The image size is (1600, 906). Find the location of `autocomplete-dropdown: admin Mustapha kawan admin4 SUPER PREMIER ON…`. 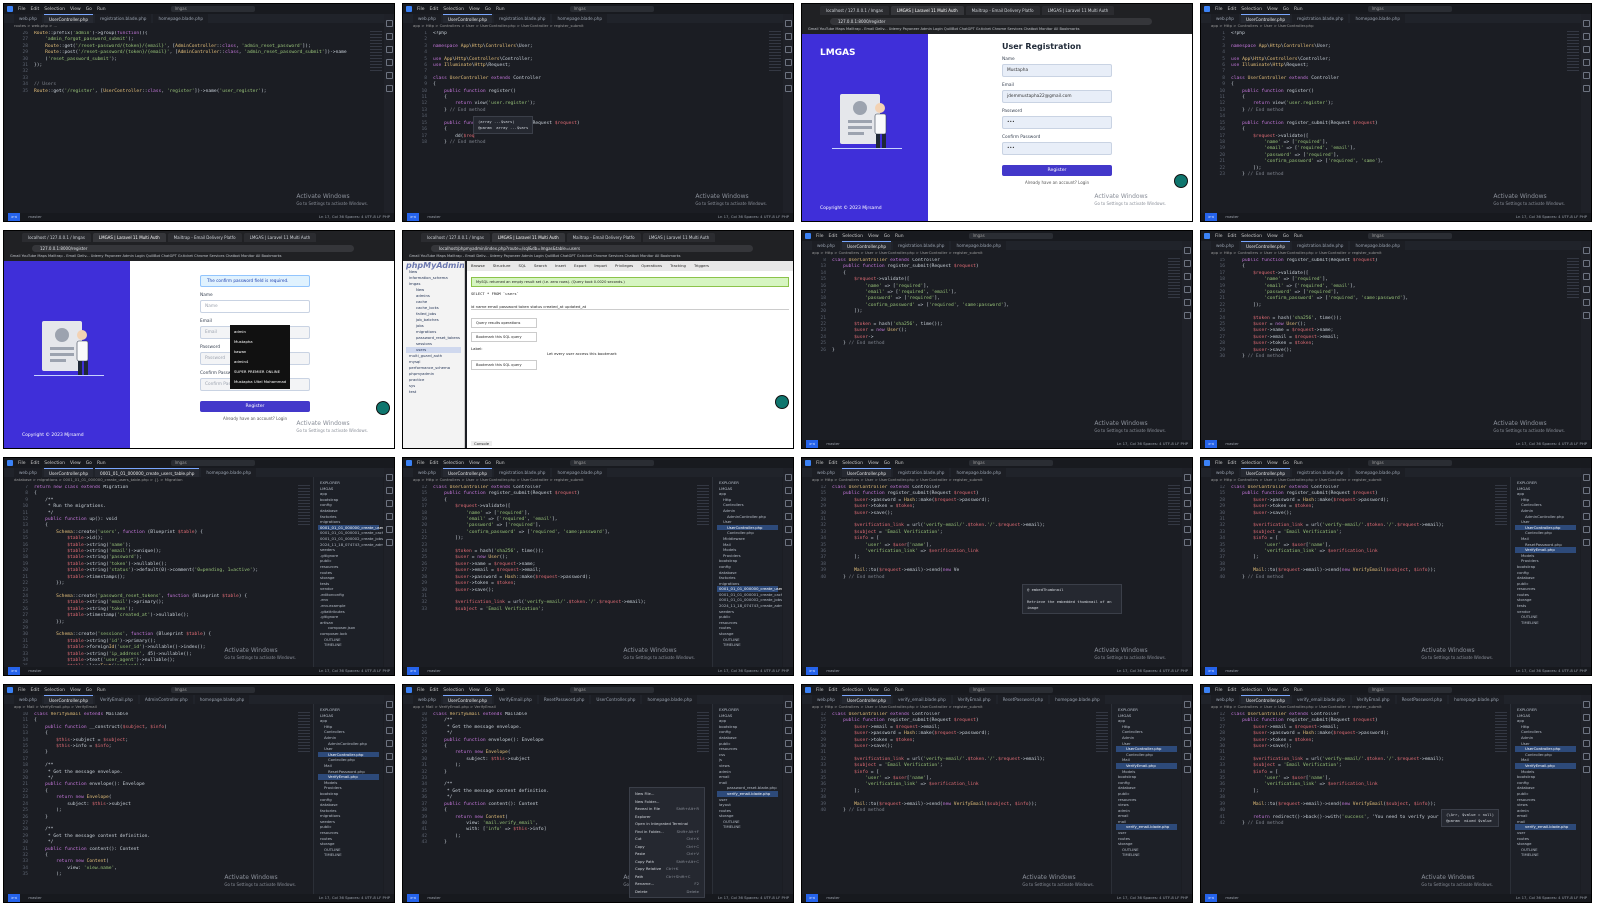

autocomplete-dropdown: admin Mustapha kawan admin4 SUPER PREMIER ON… is located at coordinates (260, 357).